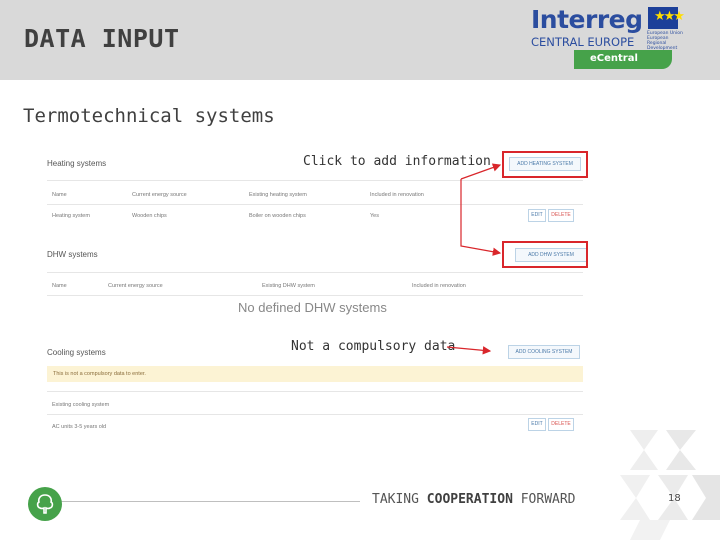  I want to click on cooling-delete-button: DELETE, so click(561, 424).